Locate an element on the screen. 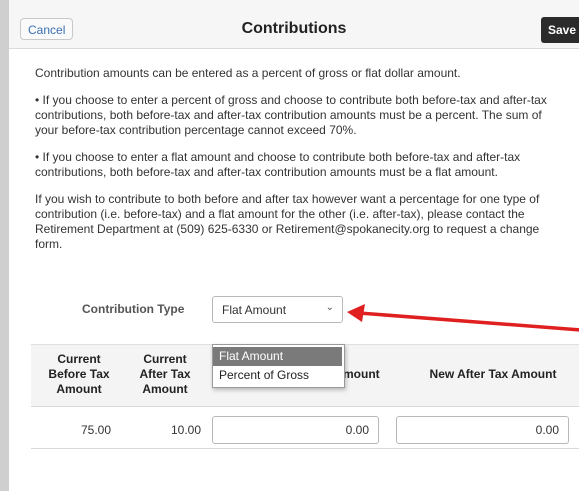 The width and height of the screenshot is (579, 491). arrow-shaft is located at coordinates (468, 321).